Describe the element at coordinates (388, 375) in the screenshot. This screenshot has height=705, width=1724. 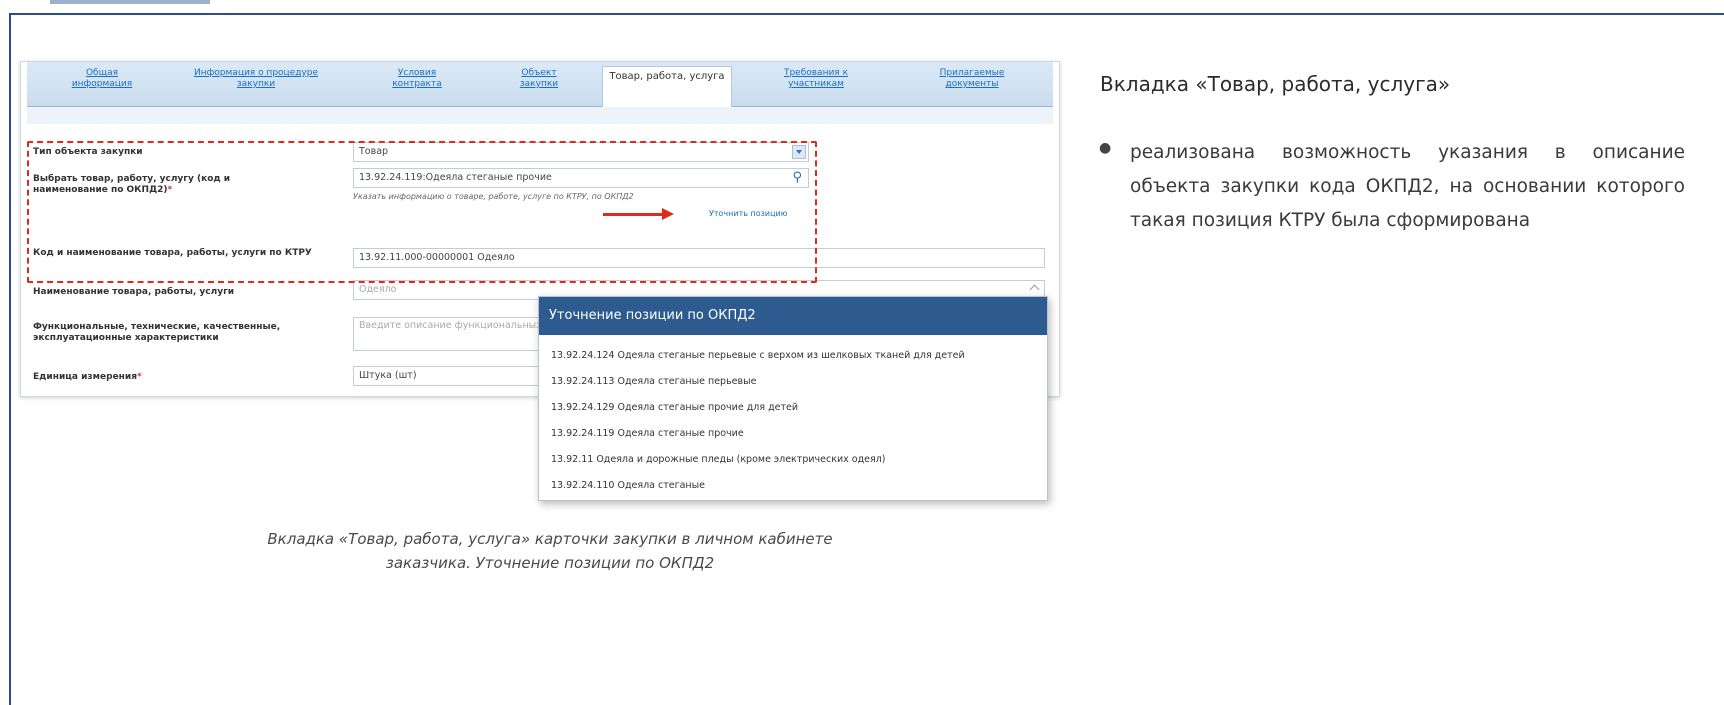
I see `unit-value: Штука (шт)` at that location.